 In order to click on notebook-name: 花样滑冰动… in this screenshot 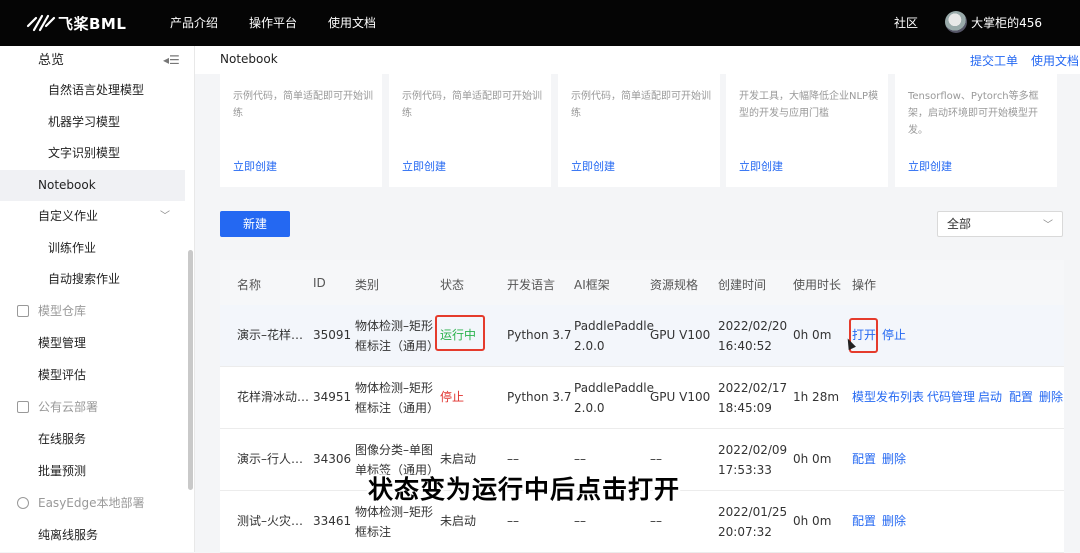, I will do `click(273, 397)`.